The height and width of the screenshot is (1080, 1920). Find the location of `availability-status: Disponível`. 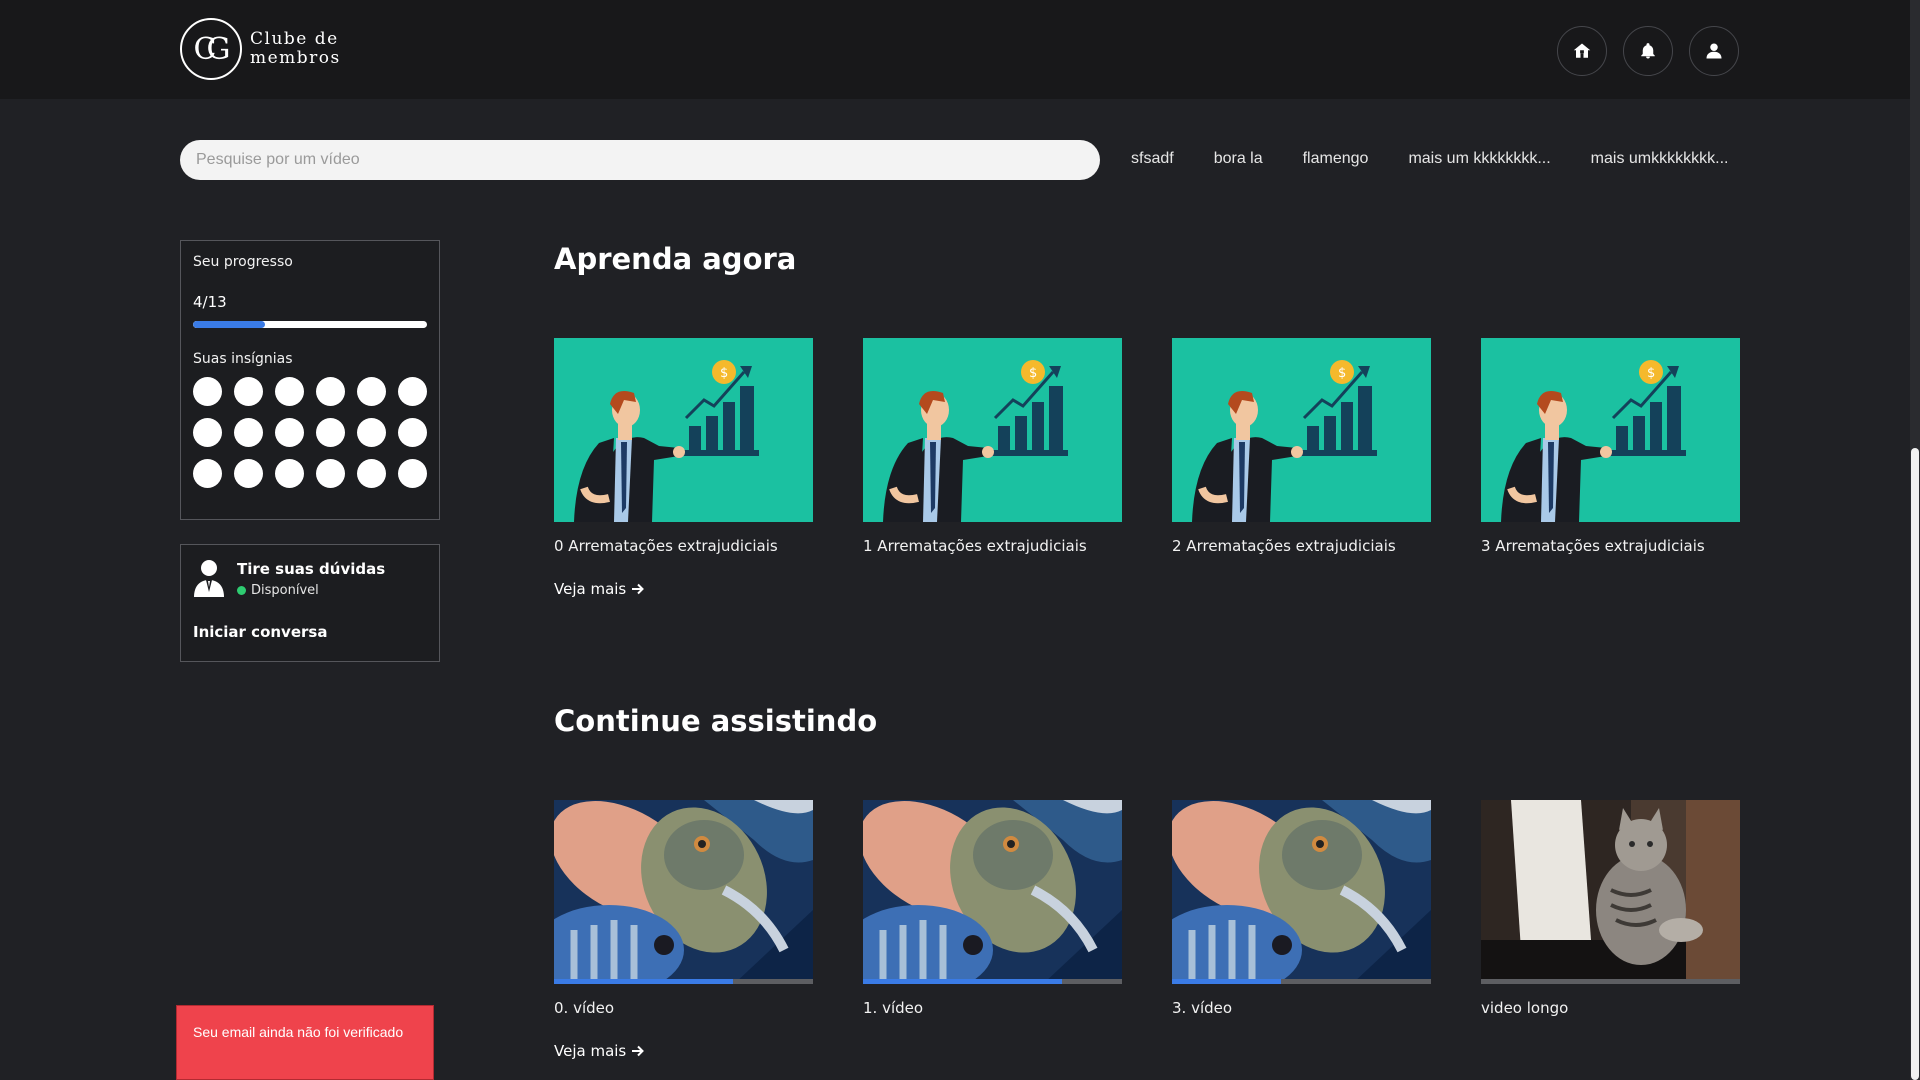

availability-status: Disponível is located at coordinates (311, 590).